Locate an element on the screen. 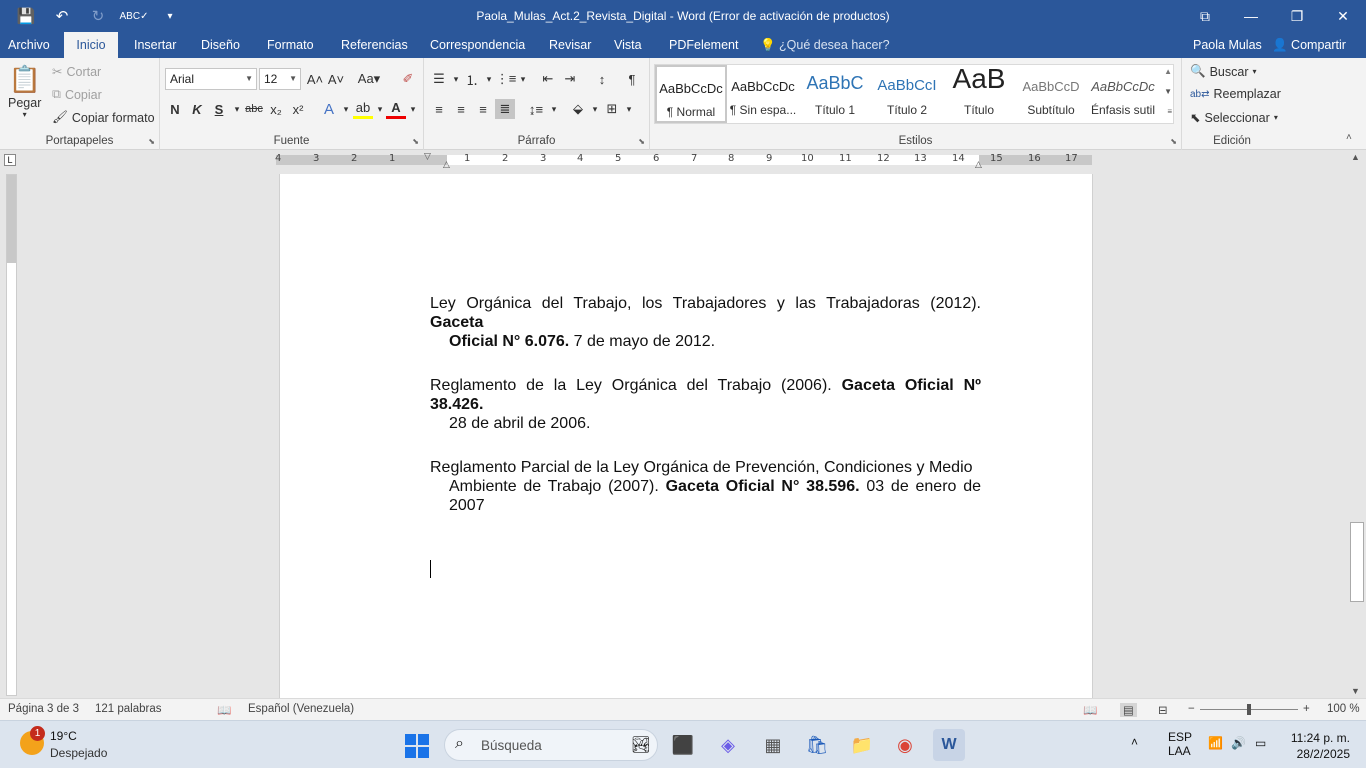  show-marks-icon: ¶ is located at coordinates (632, 79).